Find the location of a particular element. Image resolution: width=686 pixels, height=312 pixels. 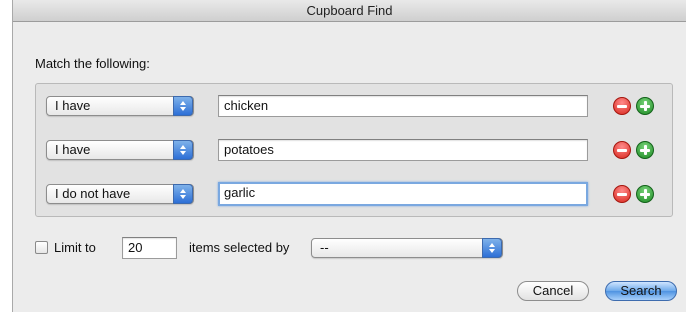

limit-row: Limit to 20 items selected by -- is located at coordinates (355, 248).